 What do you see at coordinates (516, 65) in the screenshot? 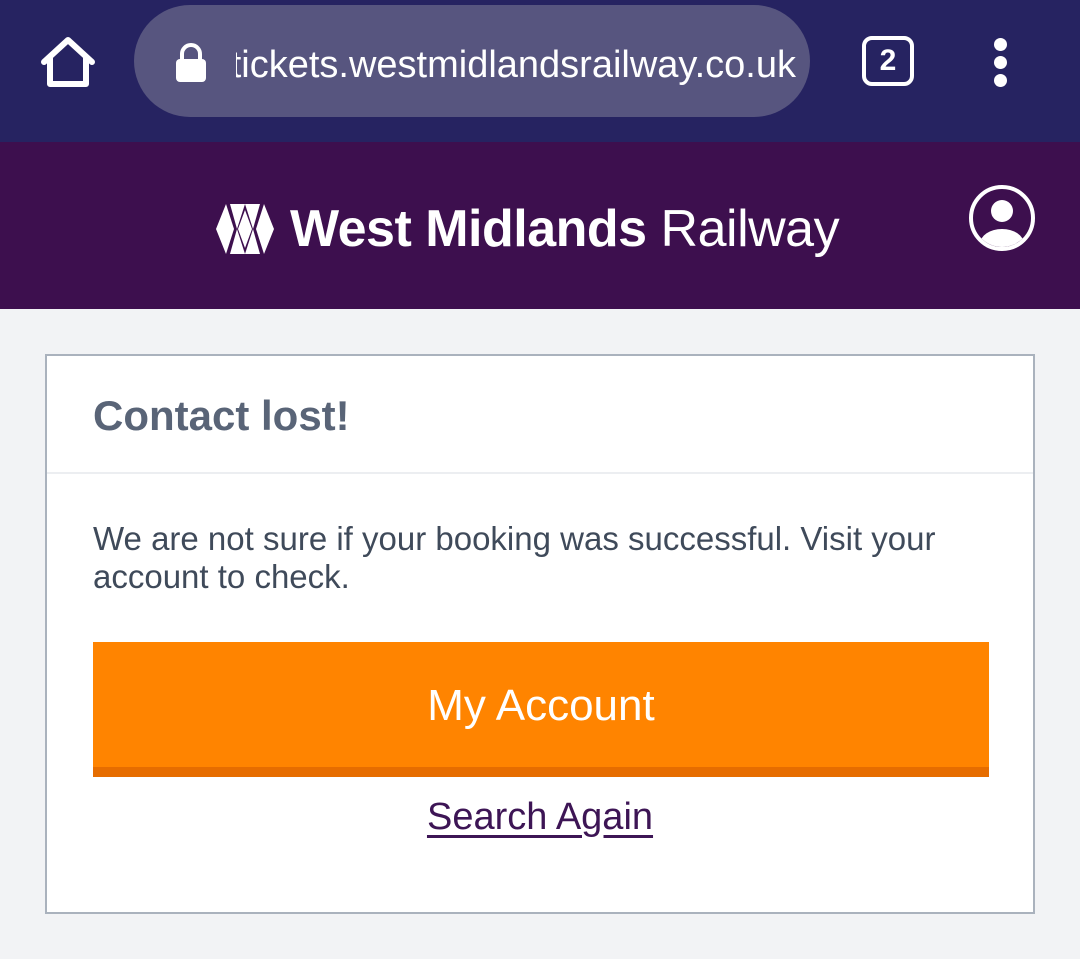
I see `url-text: tickets.westmidlandsrailway.co.uk` at bounding box center [516, 65].